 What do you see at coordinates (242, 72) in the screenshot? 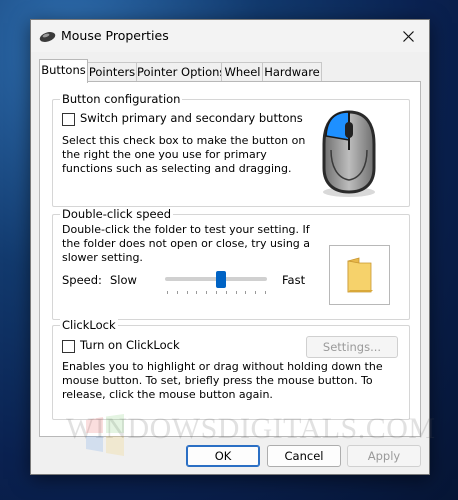
I see `tab-wheel: Wheel` at bounding box center [242, 72].